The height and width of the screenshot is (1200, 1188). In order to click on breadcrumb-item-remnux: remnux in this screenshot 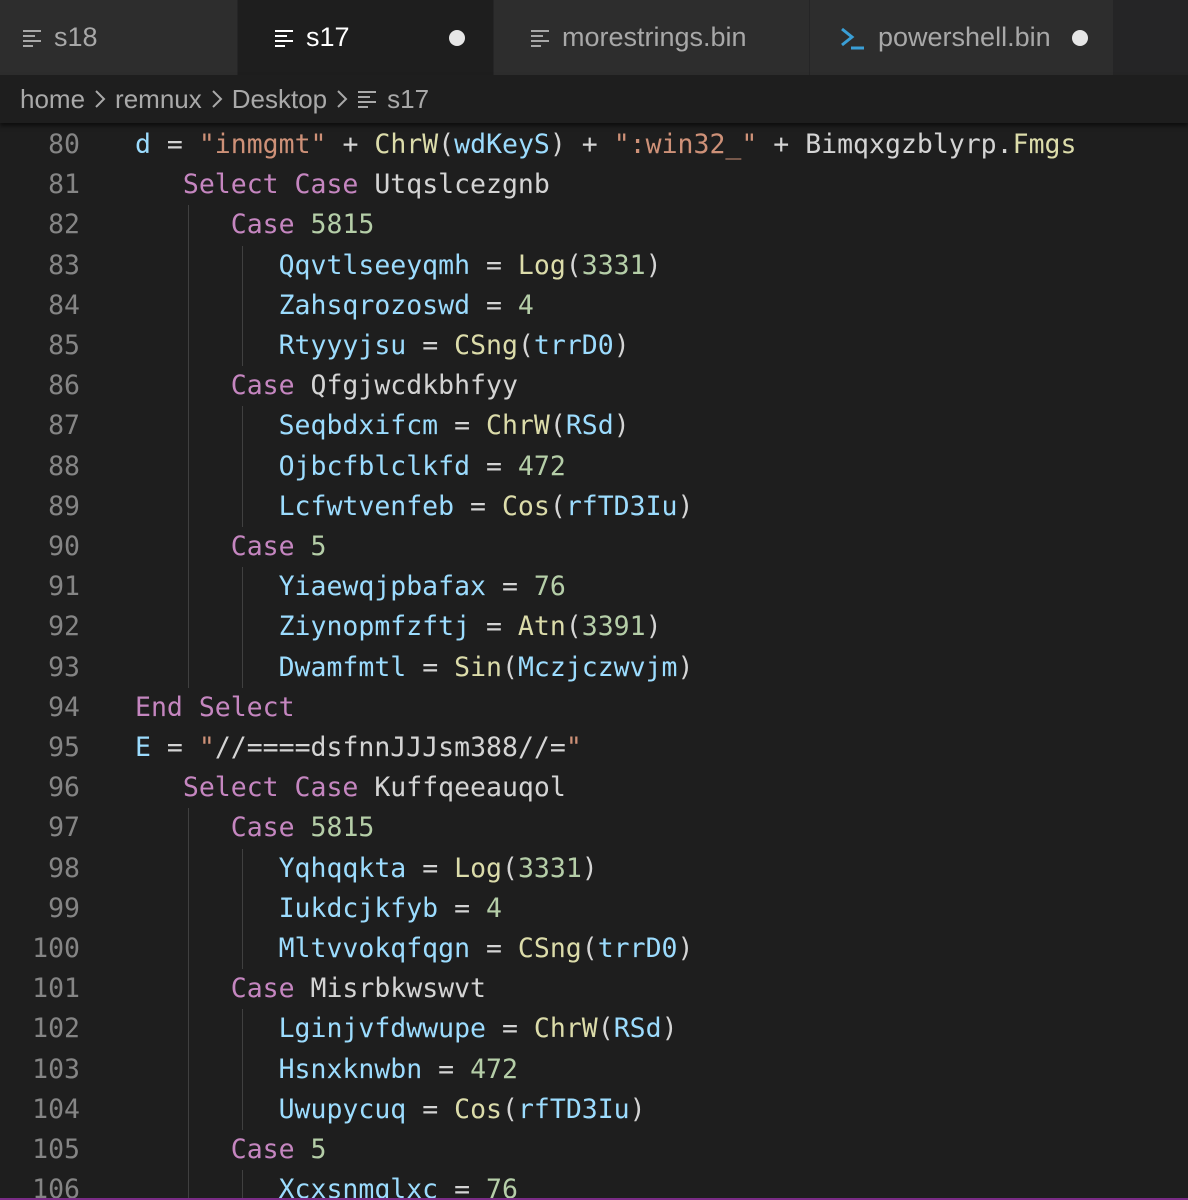, I will do `click(158, 99)`.